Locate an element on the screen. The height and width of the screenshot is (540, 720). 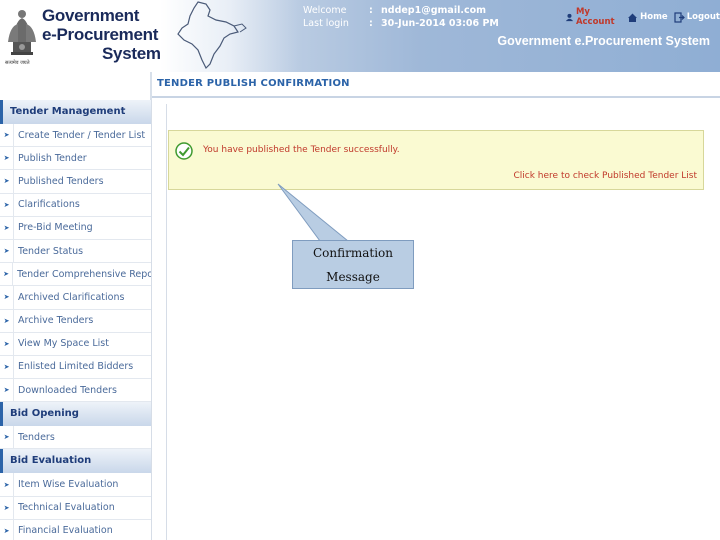
system-title: Government e.Procurement System is located at coordinates (603, 41).